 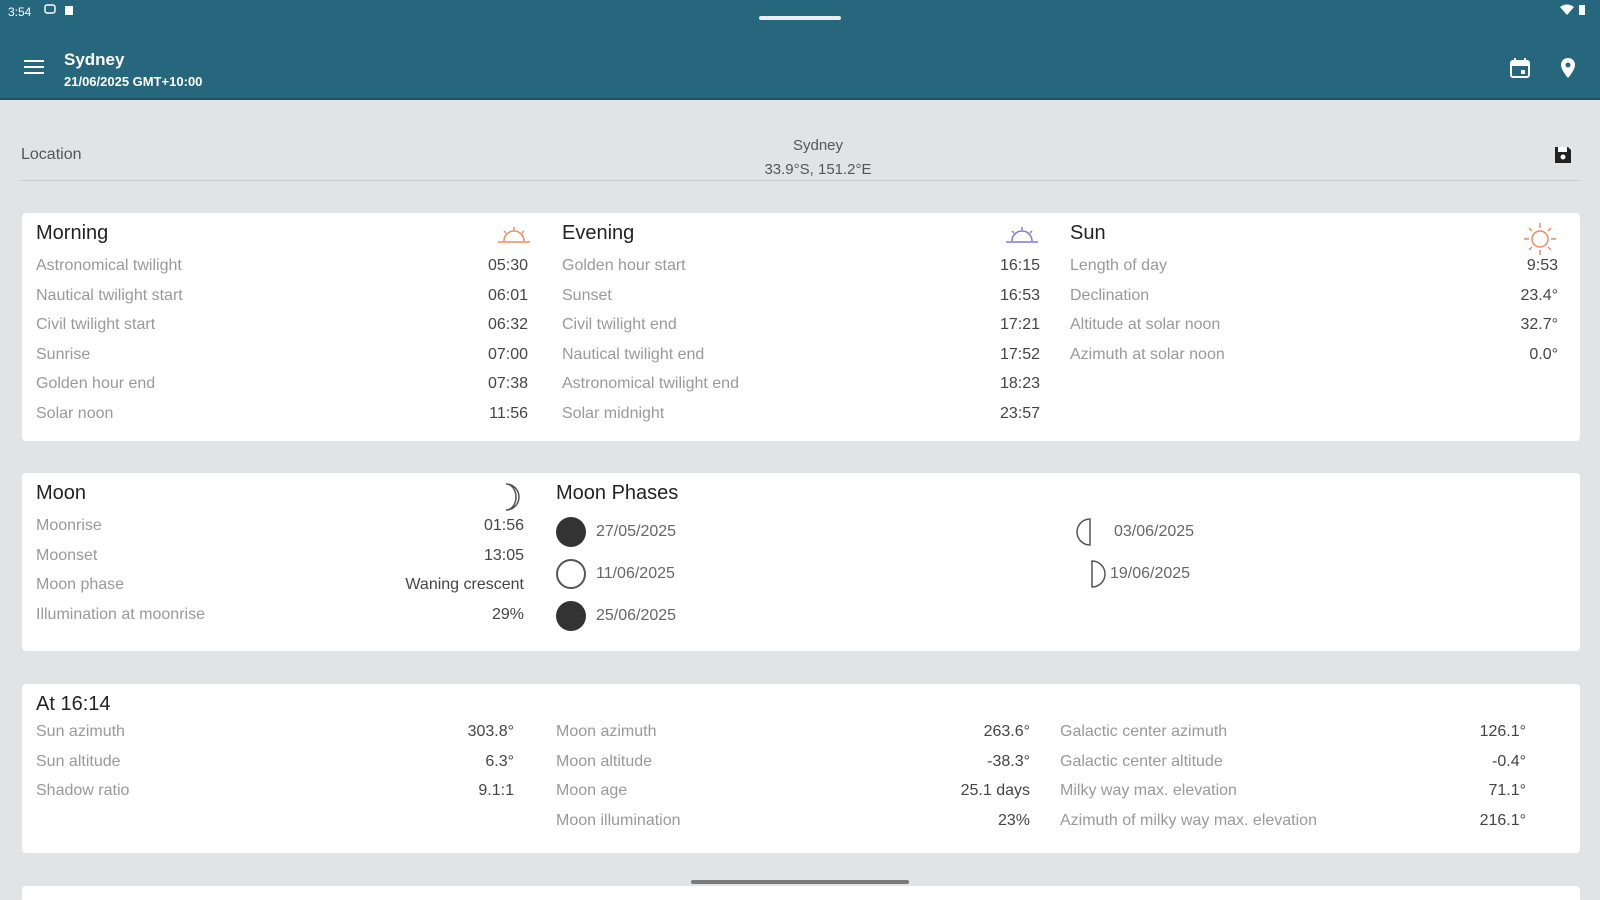 What do you see at coordinates (1563, 155) in the screenshot?
I see `save-icon` at bounding box center [1563, 155].